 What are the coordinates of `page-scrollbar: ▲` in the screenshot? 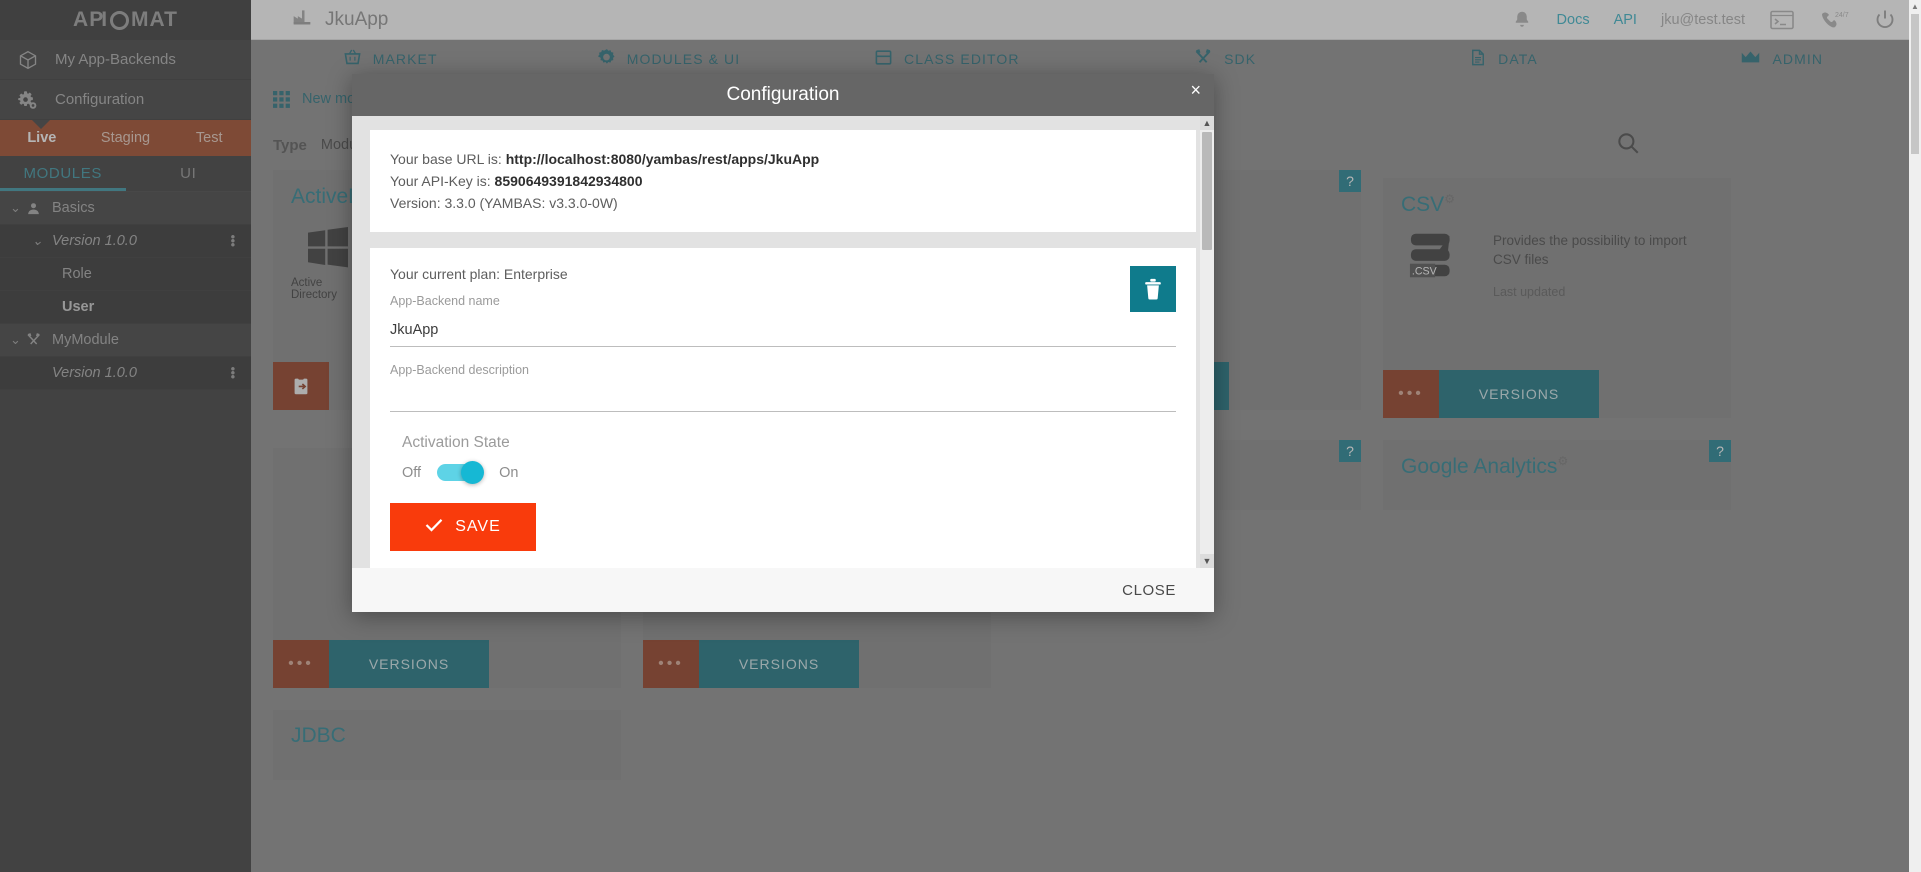 It's located at (1915, 436).